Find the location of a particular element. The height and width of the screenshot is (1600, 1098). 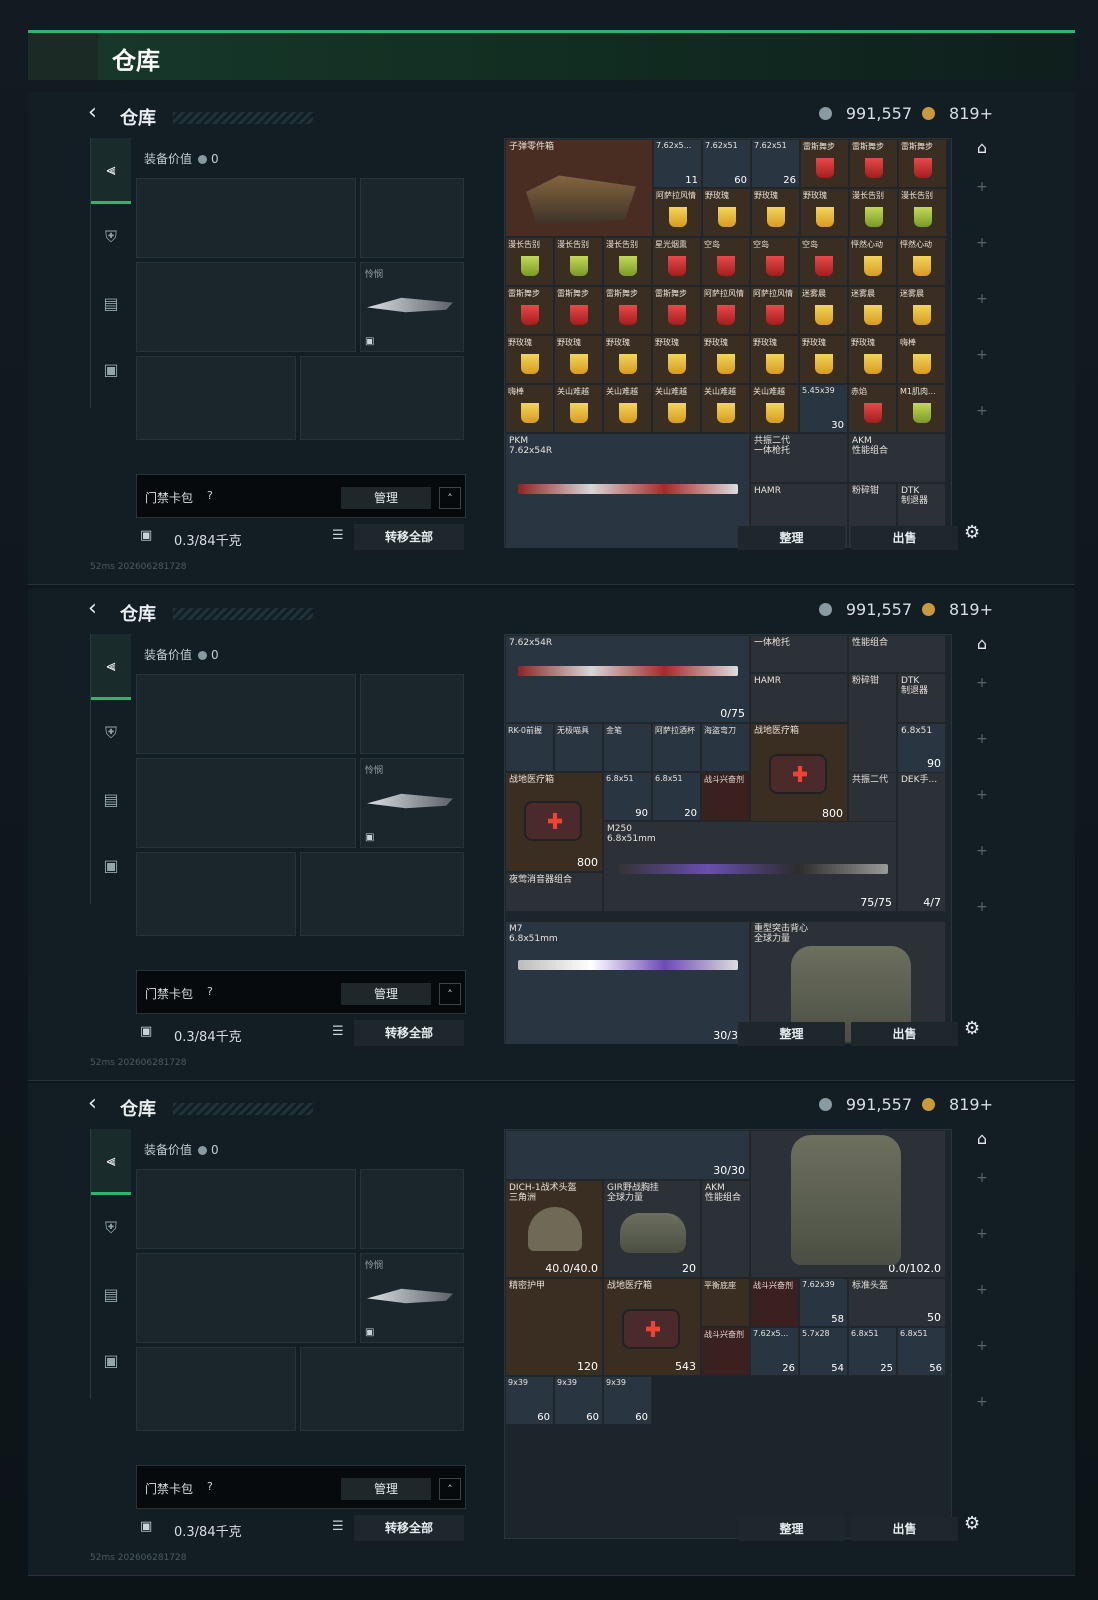

item-cell: 星光烟熏 is located at coordinates (676, 261).